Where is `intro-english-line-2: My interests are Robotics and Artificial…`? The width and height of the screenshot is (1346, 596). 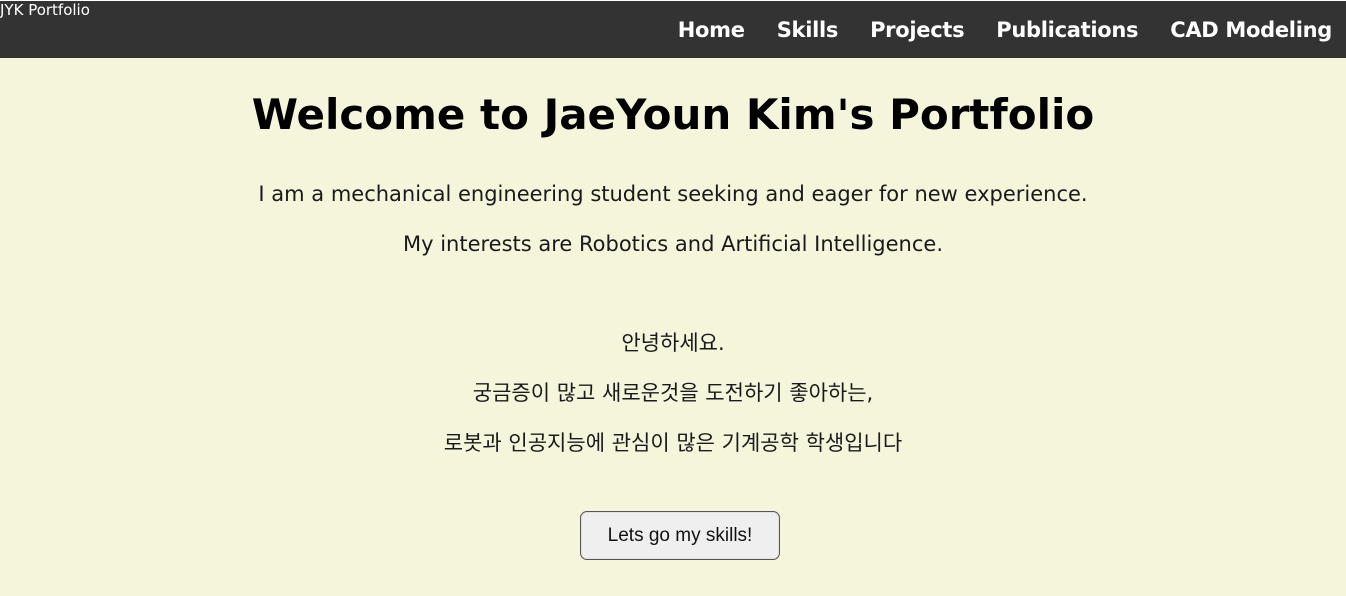 intro-english-line-2: My interests are Robotics and Artificial… is located at coordinates (673, 244).